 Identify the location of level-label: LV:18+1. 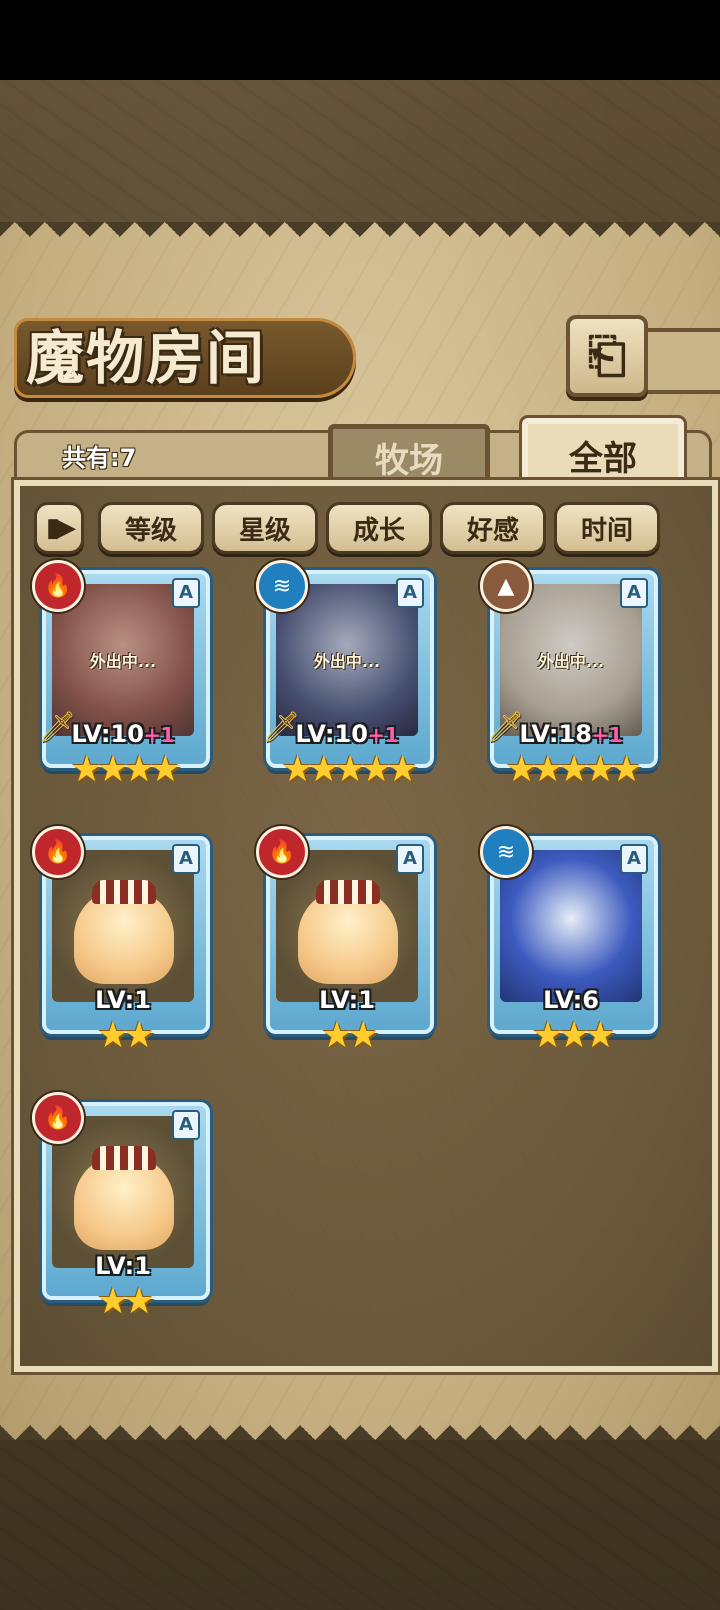
(571, 734).